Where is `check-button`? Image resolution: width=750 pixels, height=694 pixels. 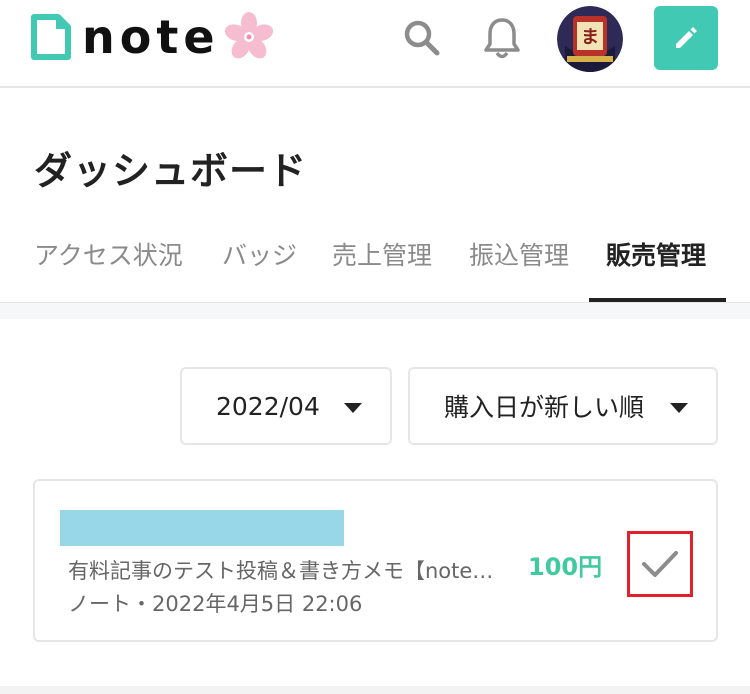
check-button is located at coordinates (660, 564).